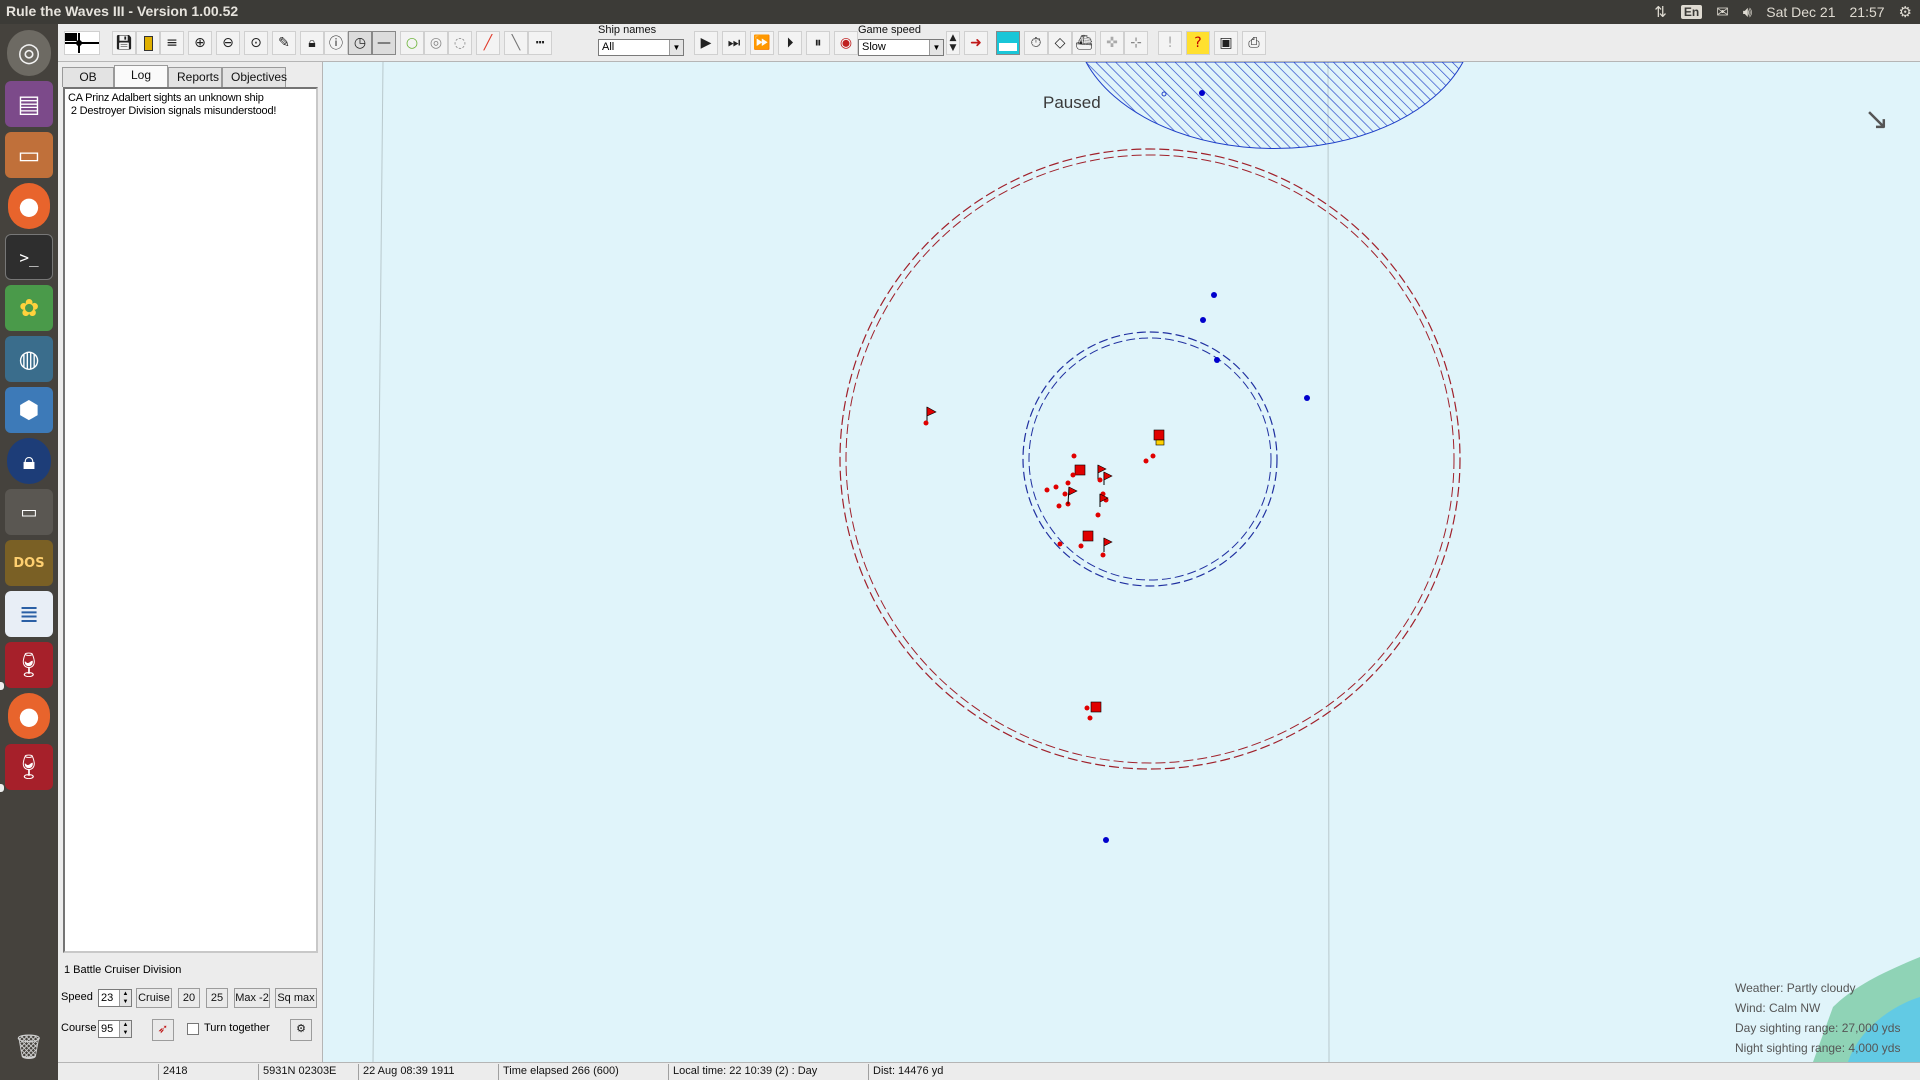 This screenshot has height=1080, width=1920. What do you see at coordinates (1254, 43) in the screenshot?
I see `print-icon: ⎙` at bounding box center [1254, 43].